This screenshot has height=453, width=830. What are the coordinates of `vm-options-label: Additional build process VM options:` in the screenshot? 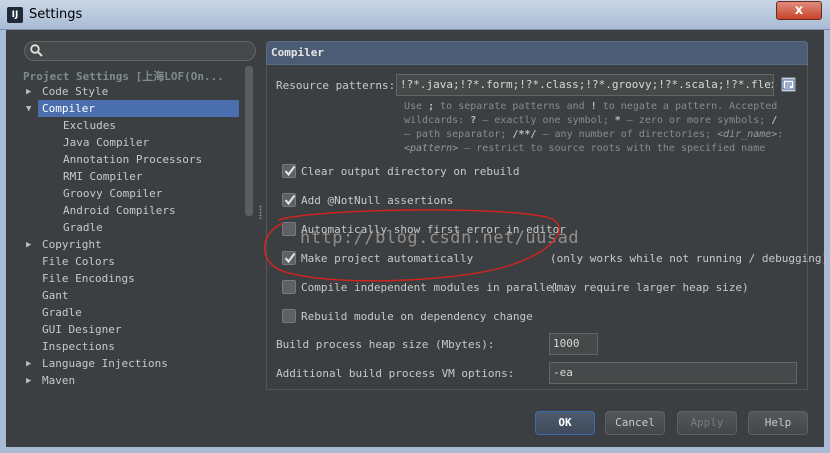 It's located at (395, 373).